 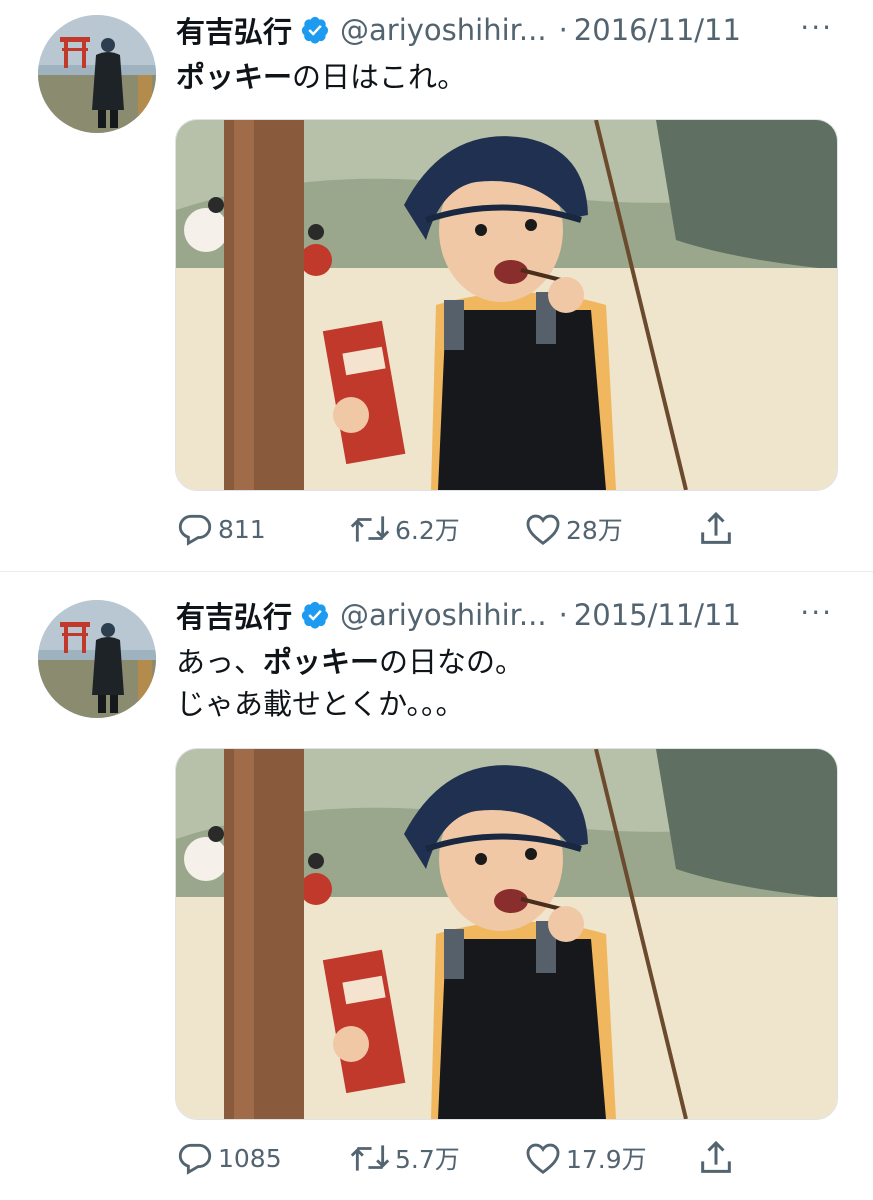 I want to click on retweet-button: 5.7万, so click(x=404, y=1158).